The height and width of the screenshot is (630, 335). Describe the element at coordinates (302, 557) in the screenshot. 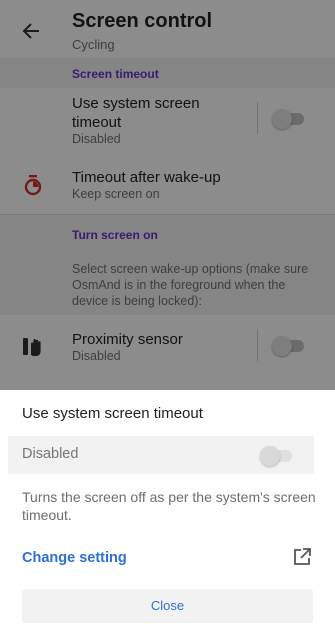

I see `external-link-icon` at that location.